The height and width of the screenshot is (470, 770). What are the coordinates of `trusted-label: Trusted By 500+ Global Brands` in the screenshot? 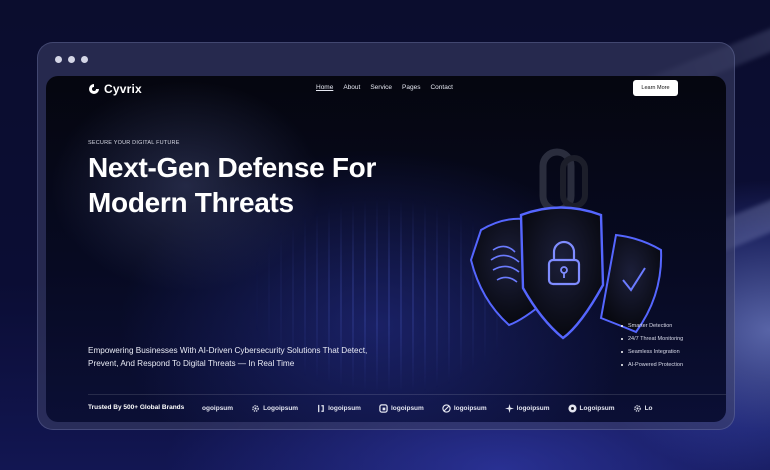 It's located at (136, 407).